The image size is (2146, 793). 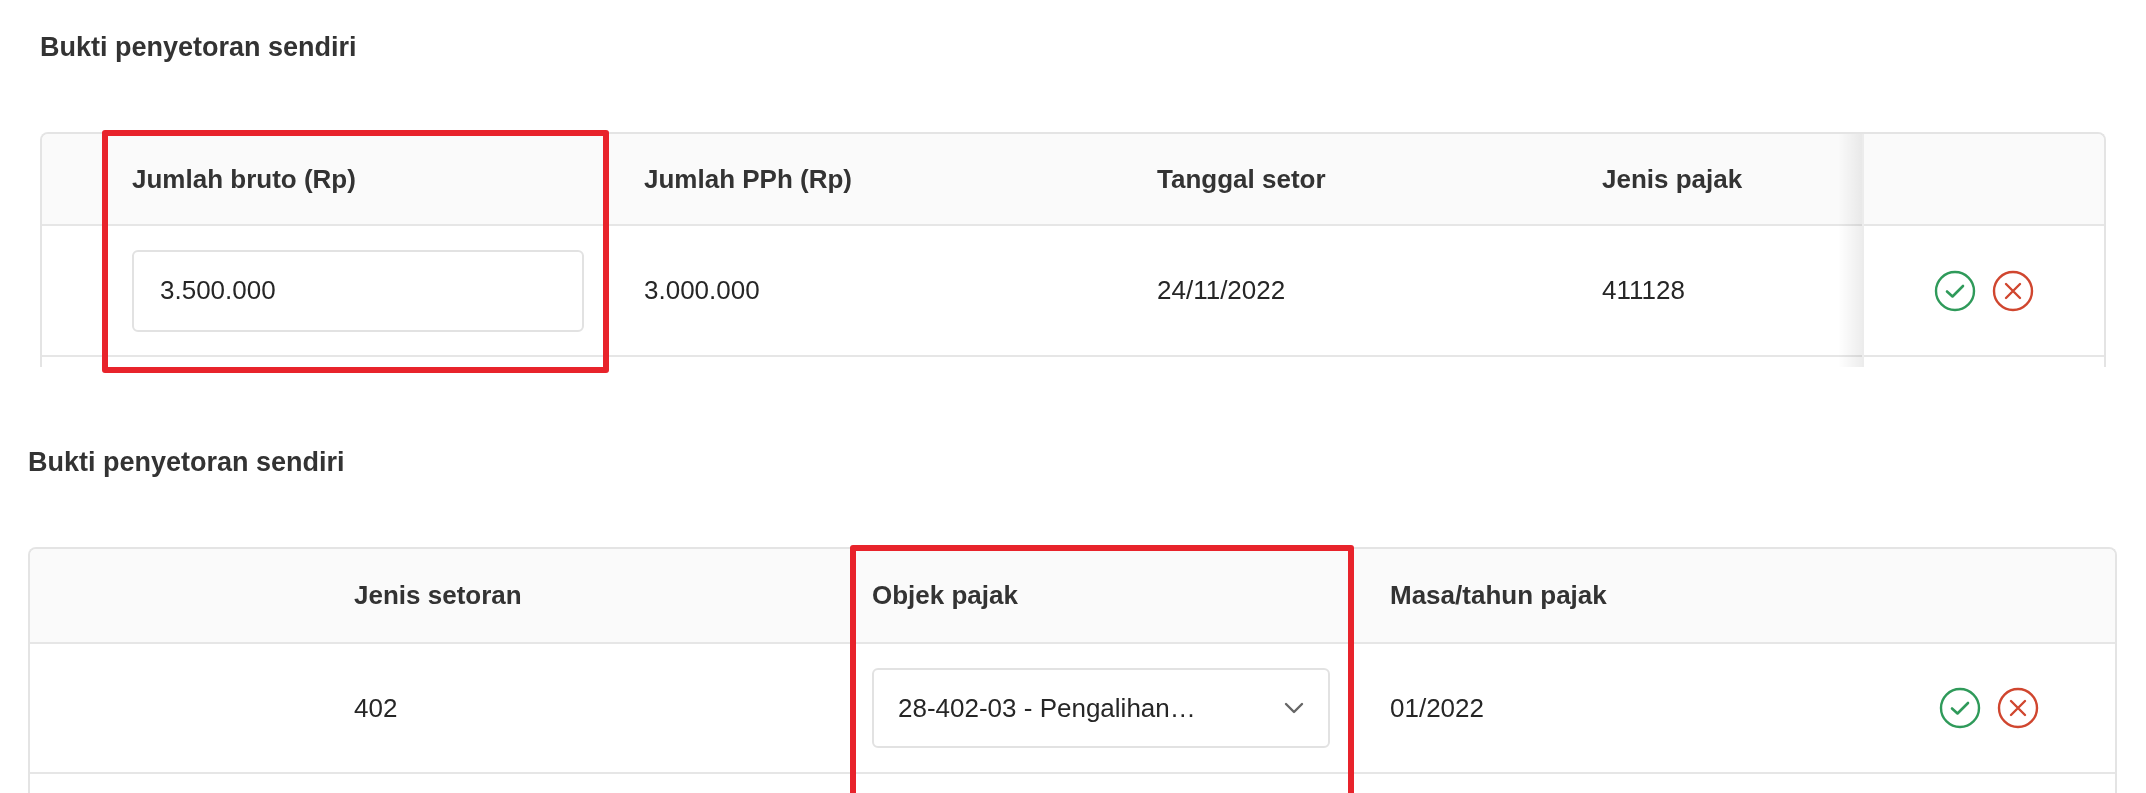 What do you see at coordinates (1344, 180) in the screenshot?
I see `column-header: Tanggal setor` at bounding box center [1344, 180].